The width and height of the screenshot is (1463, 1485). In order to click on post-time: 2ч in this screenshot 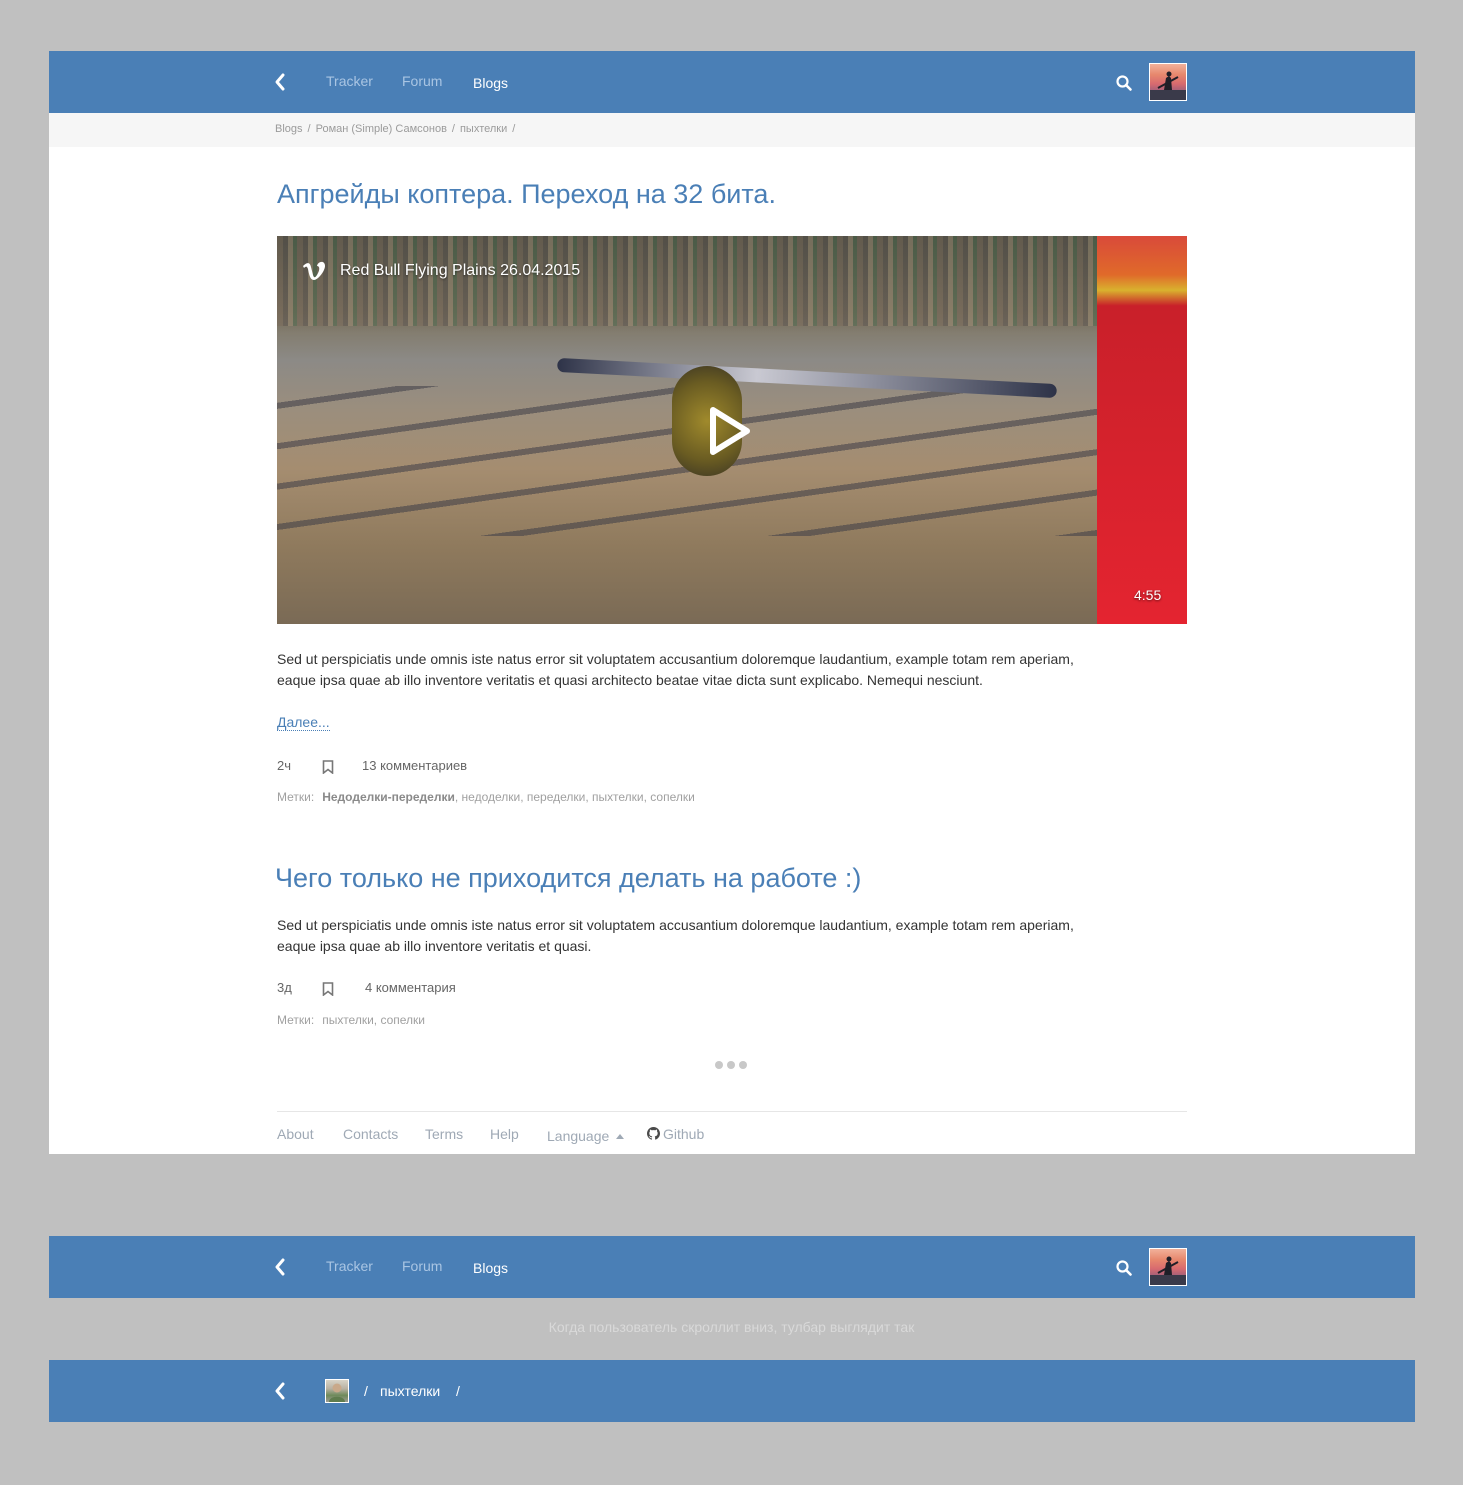, I will do `click(284, 765)`.